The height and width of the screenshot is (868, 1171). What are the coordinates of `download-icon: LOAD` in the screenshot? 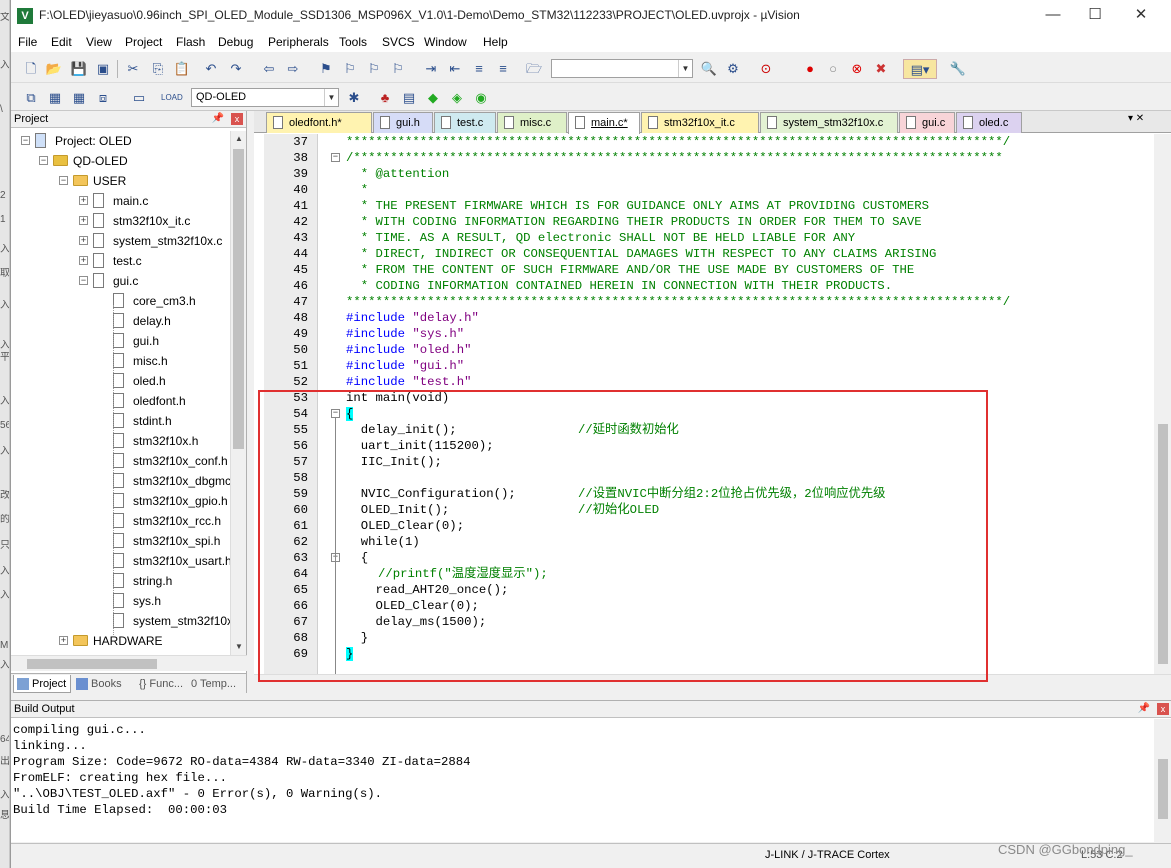 It's located at (172, 98).